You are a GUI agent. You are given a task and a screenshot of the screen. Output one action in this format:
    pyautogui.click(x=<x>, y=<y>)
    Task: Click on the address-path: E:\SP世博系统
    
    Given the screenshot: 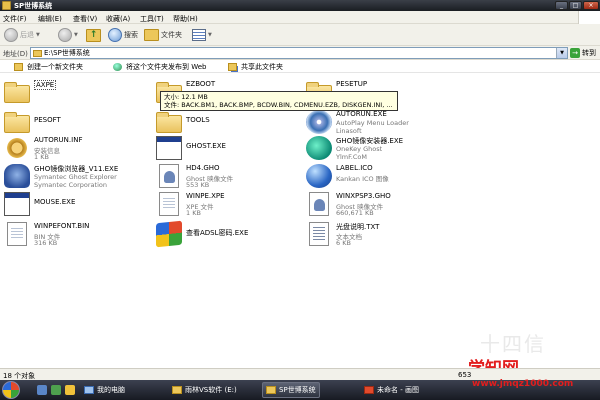 What is the action you would take?
    pyautogui.click(x=67, y=53)
    